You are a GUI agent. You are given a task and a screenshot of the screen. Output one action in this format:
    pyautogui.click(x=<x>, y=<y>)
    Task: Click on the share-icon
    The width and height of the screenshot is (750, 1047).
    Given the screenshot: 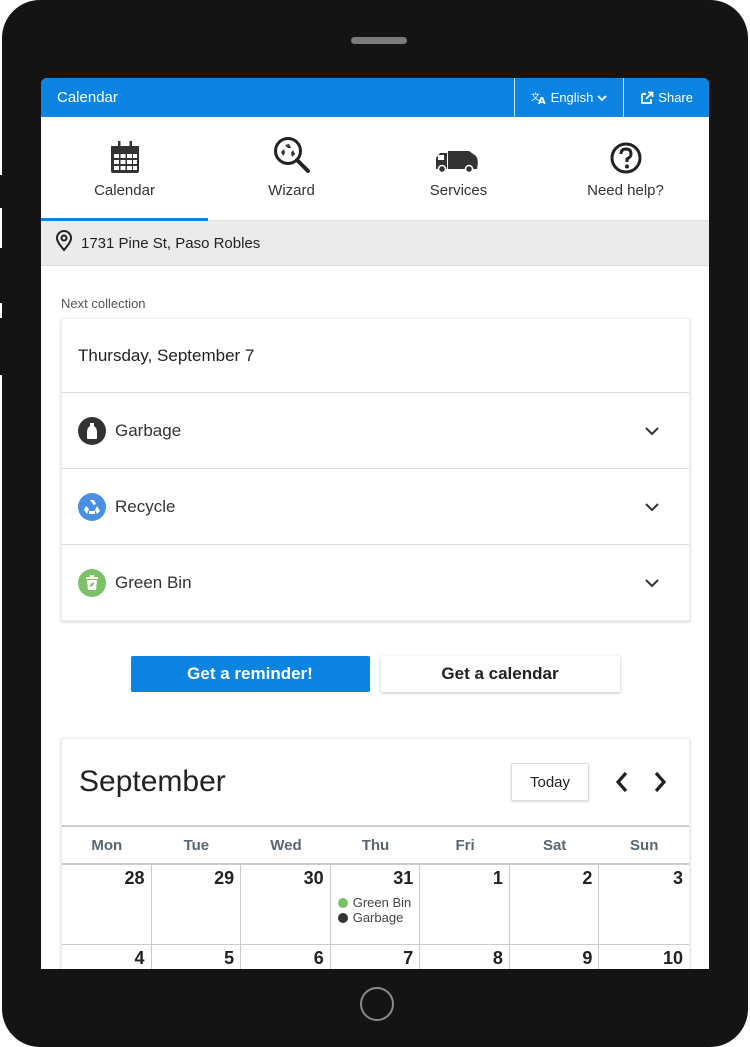 What is the action you would take?
    pyautogui.click(x=647, y=97)
    